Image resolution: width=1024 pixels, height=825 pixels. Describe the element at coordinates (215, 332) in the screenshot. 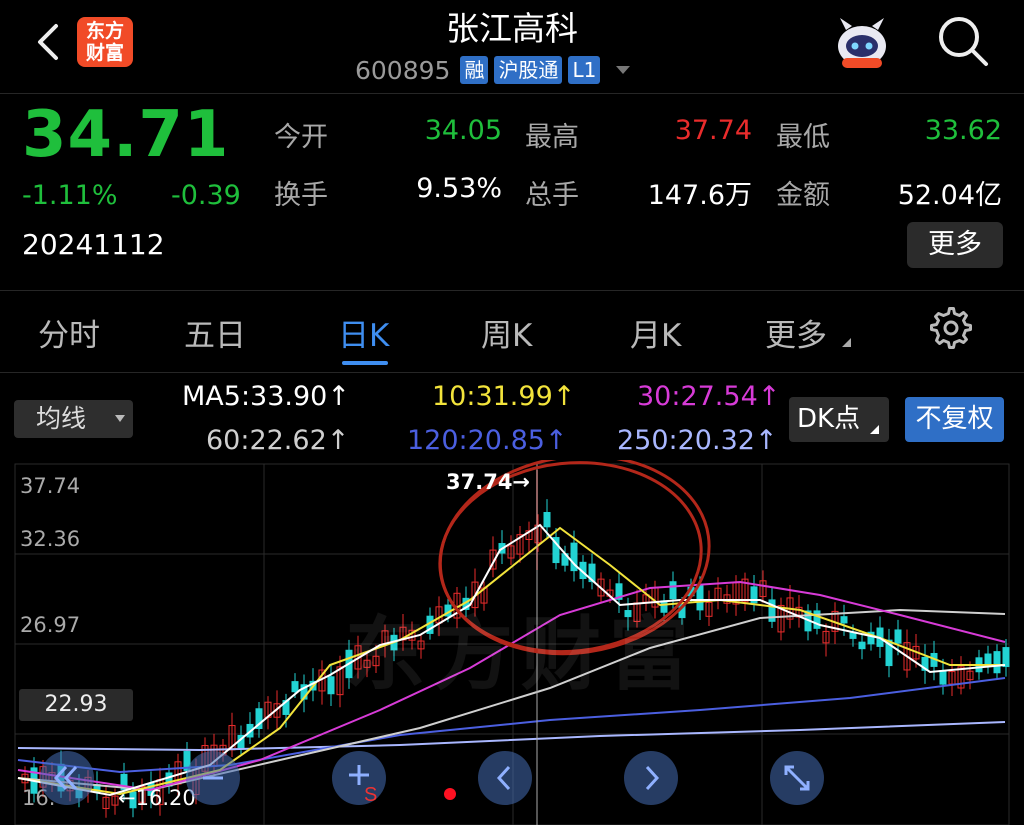

I see `tab-five-day: 五日` at that location.